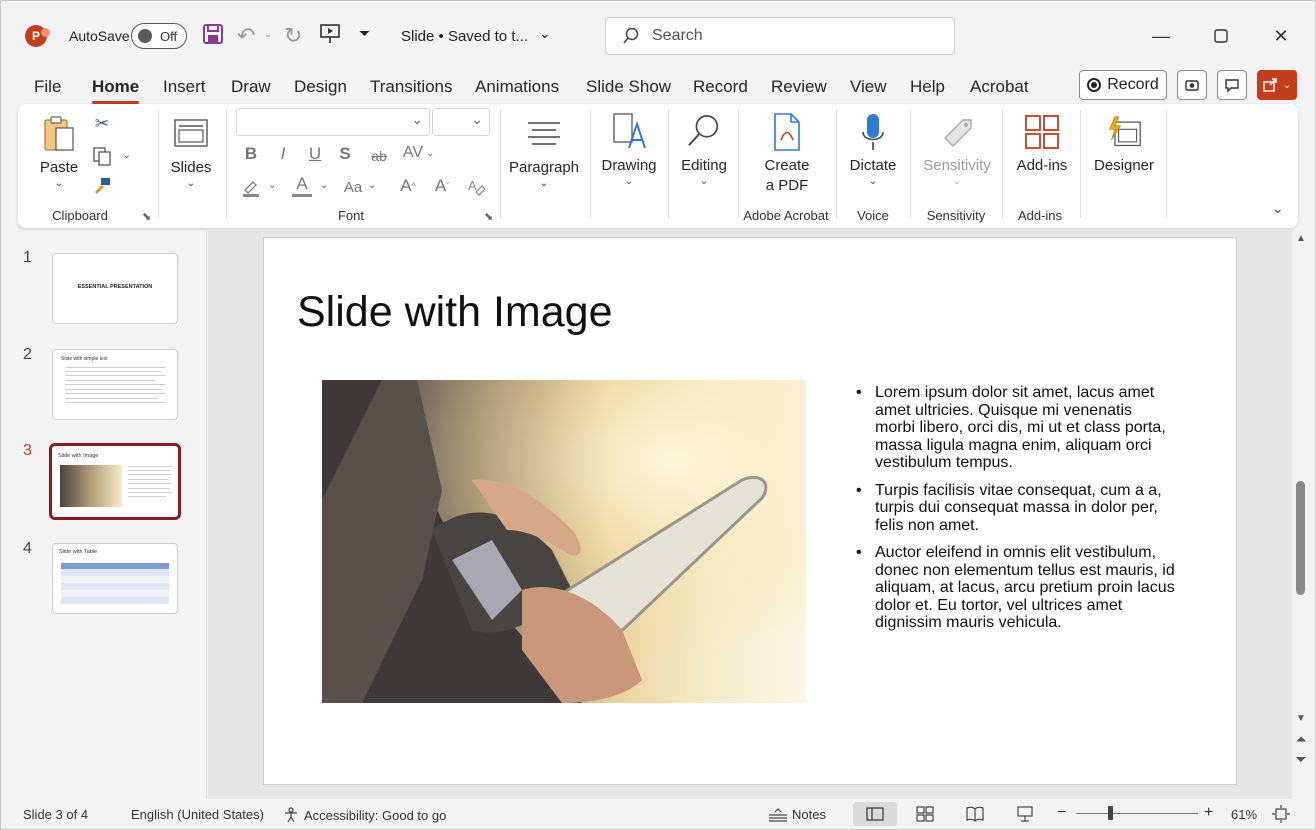 The height and width of the screenshot is (830, 1316). What do you see at coordinates (126, 154) in the screenshot?
I see `copy-dropdown-icon: ⌄` at bounding box center [126, 154].